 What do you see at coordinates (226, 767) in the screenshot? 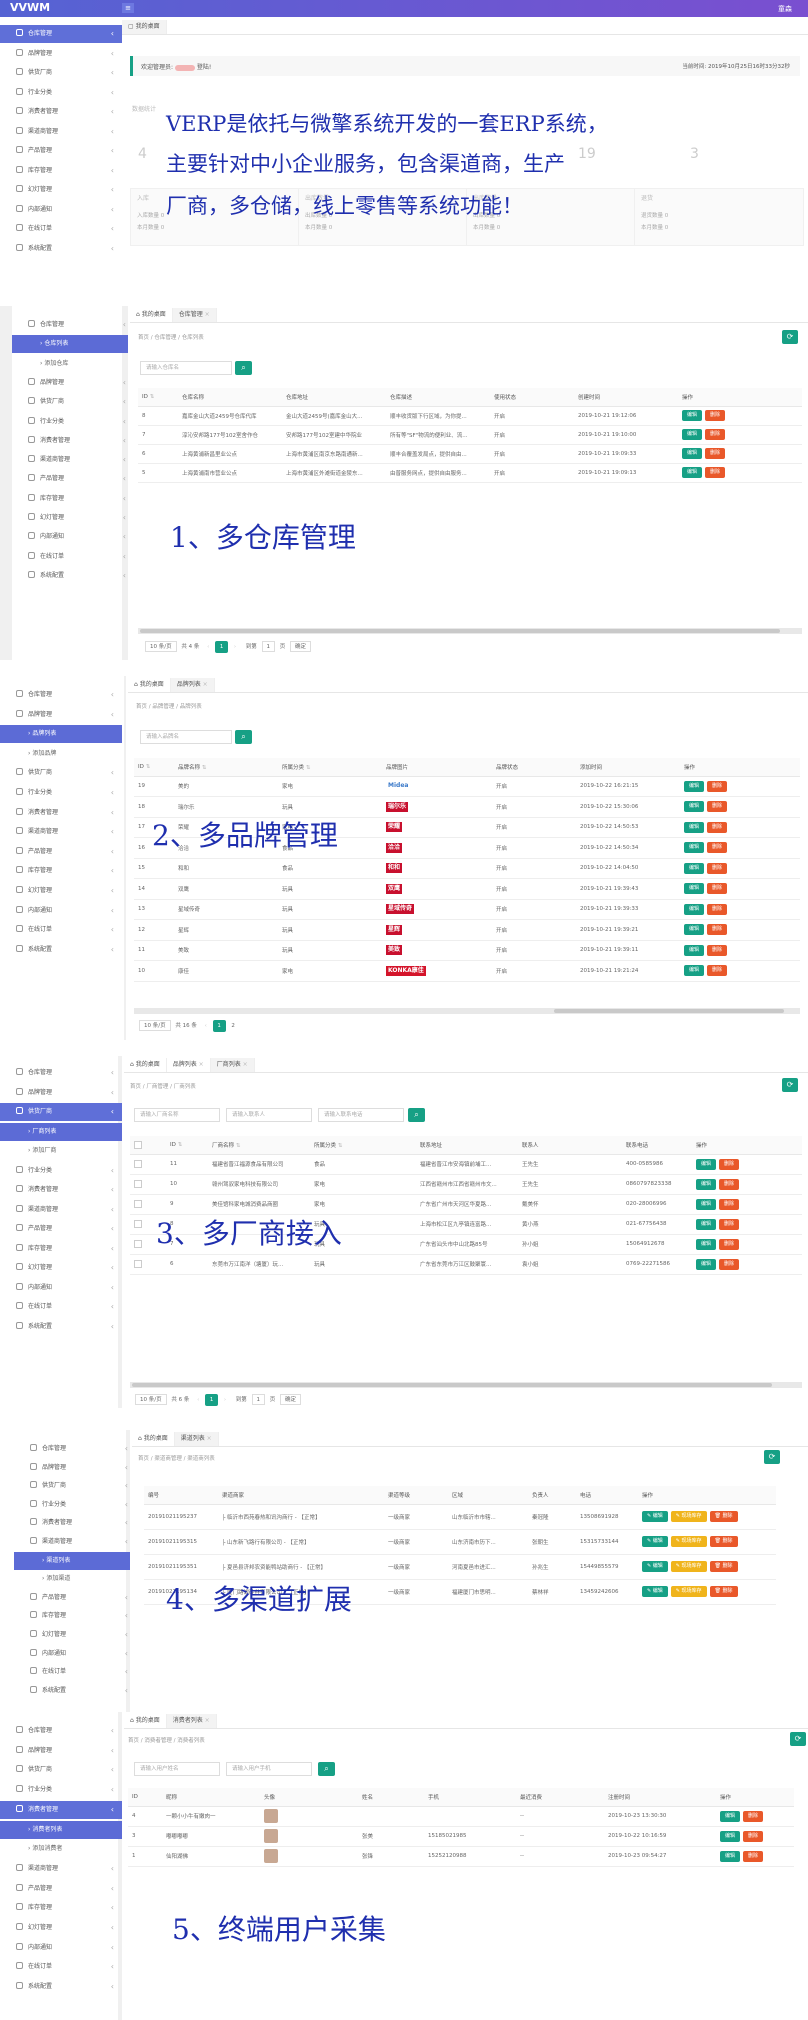
I see `column-header: 品牌名称 ⇅` at bounding box center [226, 767].